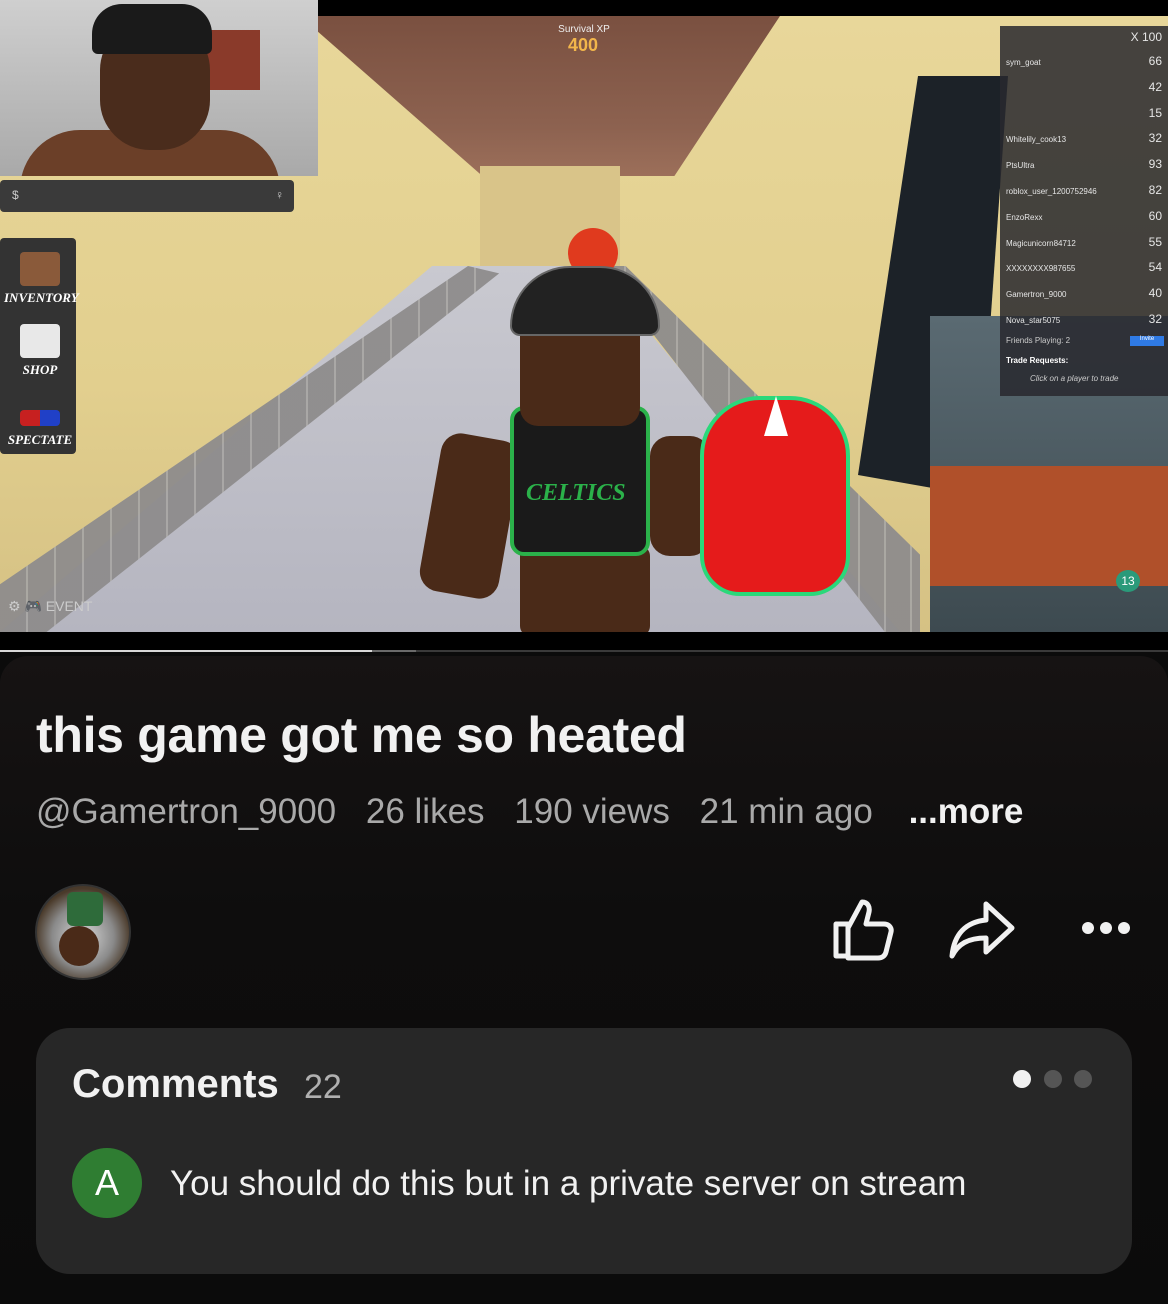  Describe the element at coordinates (1086, 296) in the screenshot. I see `leaderboard-row: Gamertron_9000 40` at that location.